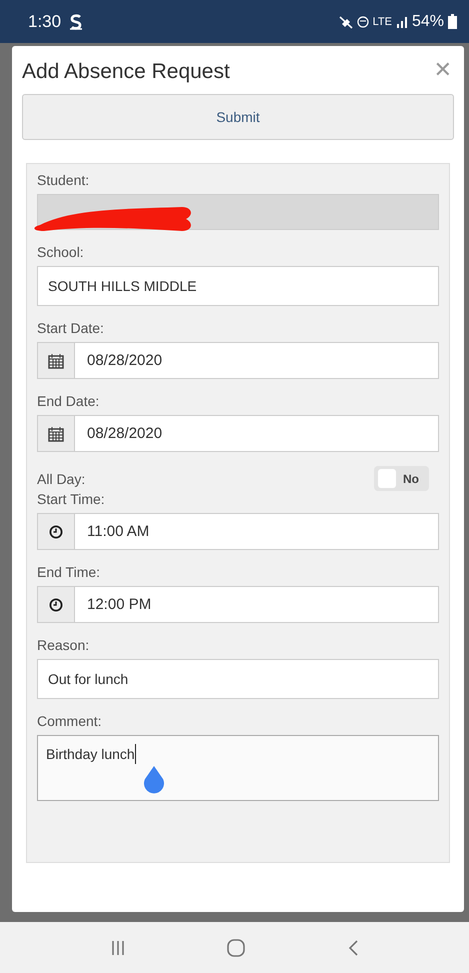  Describe the element at coordinates (401, 478) in the screenshot. I see `toggle-switch: No` at that location.